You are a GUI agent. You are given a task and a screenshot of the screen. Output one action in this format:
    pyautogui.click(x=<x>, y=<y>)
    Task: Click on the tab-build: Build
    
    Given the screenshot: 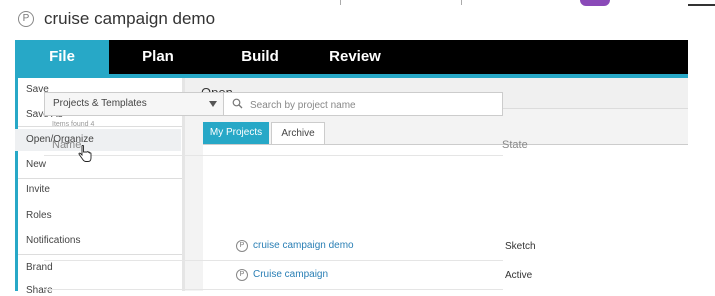 What is the action you would take?
    pyautogui.click(x=260, y=57)
    